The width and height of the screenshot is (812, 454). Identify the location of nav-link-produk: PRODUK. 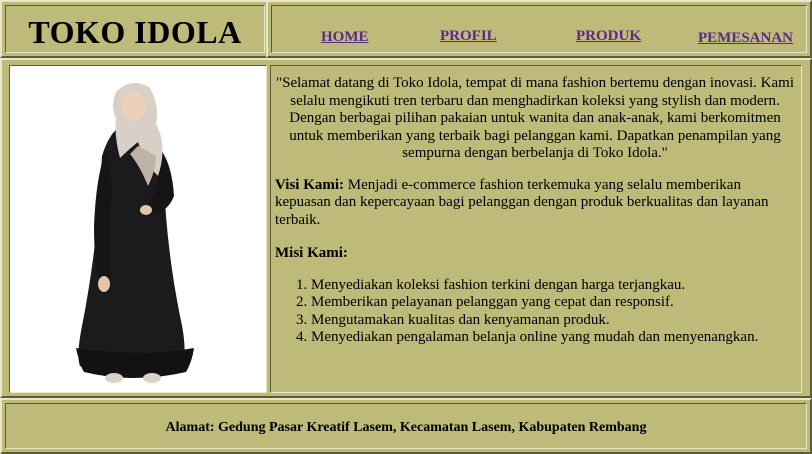
(608, 36).